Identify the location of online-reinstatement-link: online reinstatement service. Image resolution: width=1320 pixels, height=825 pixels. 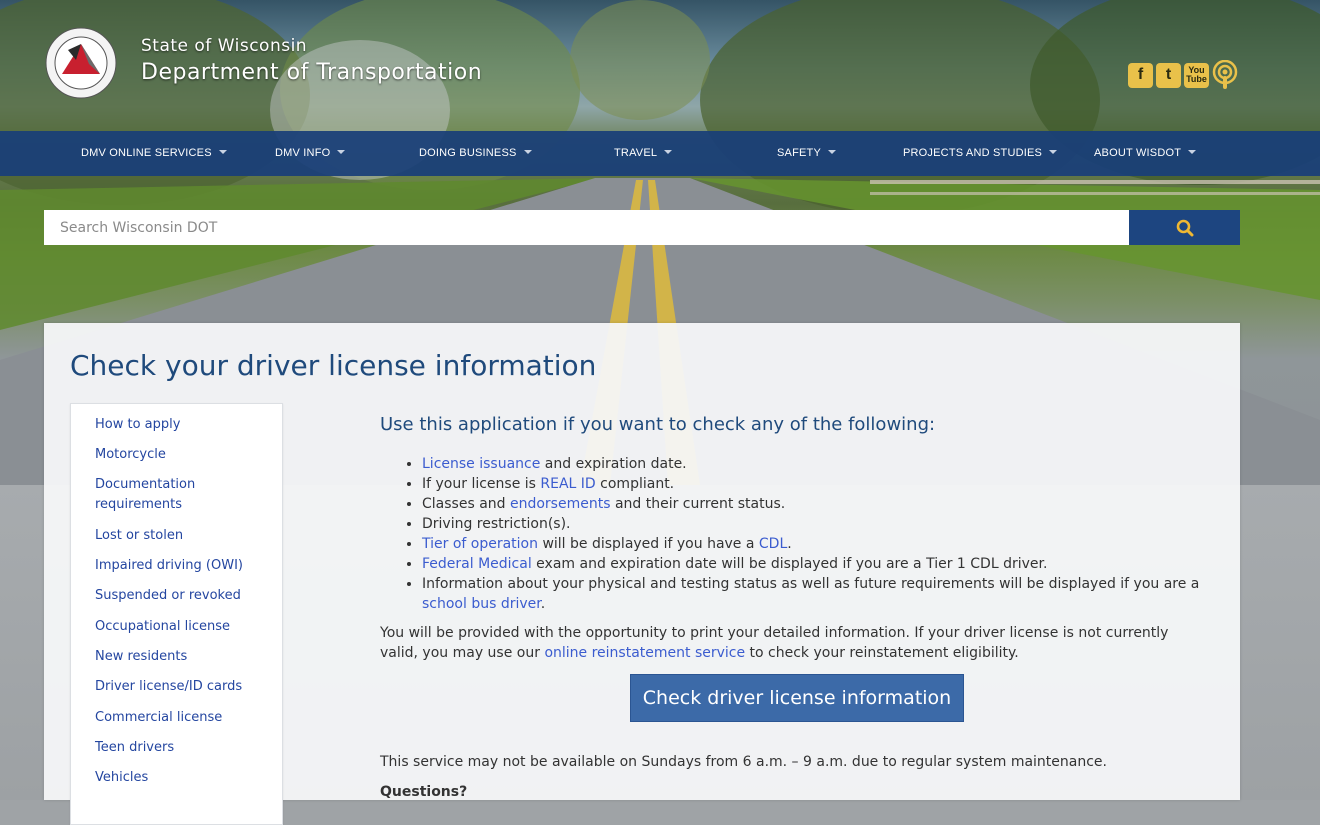
(644, 653).